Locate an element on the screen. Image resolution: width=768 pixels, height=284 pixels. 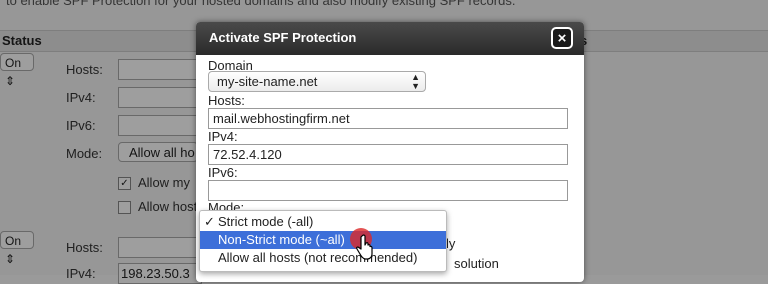
option-allow-all-hosts: Allow all hosts (not recommended) is located at coordinates (323, 258).